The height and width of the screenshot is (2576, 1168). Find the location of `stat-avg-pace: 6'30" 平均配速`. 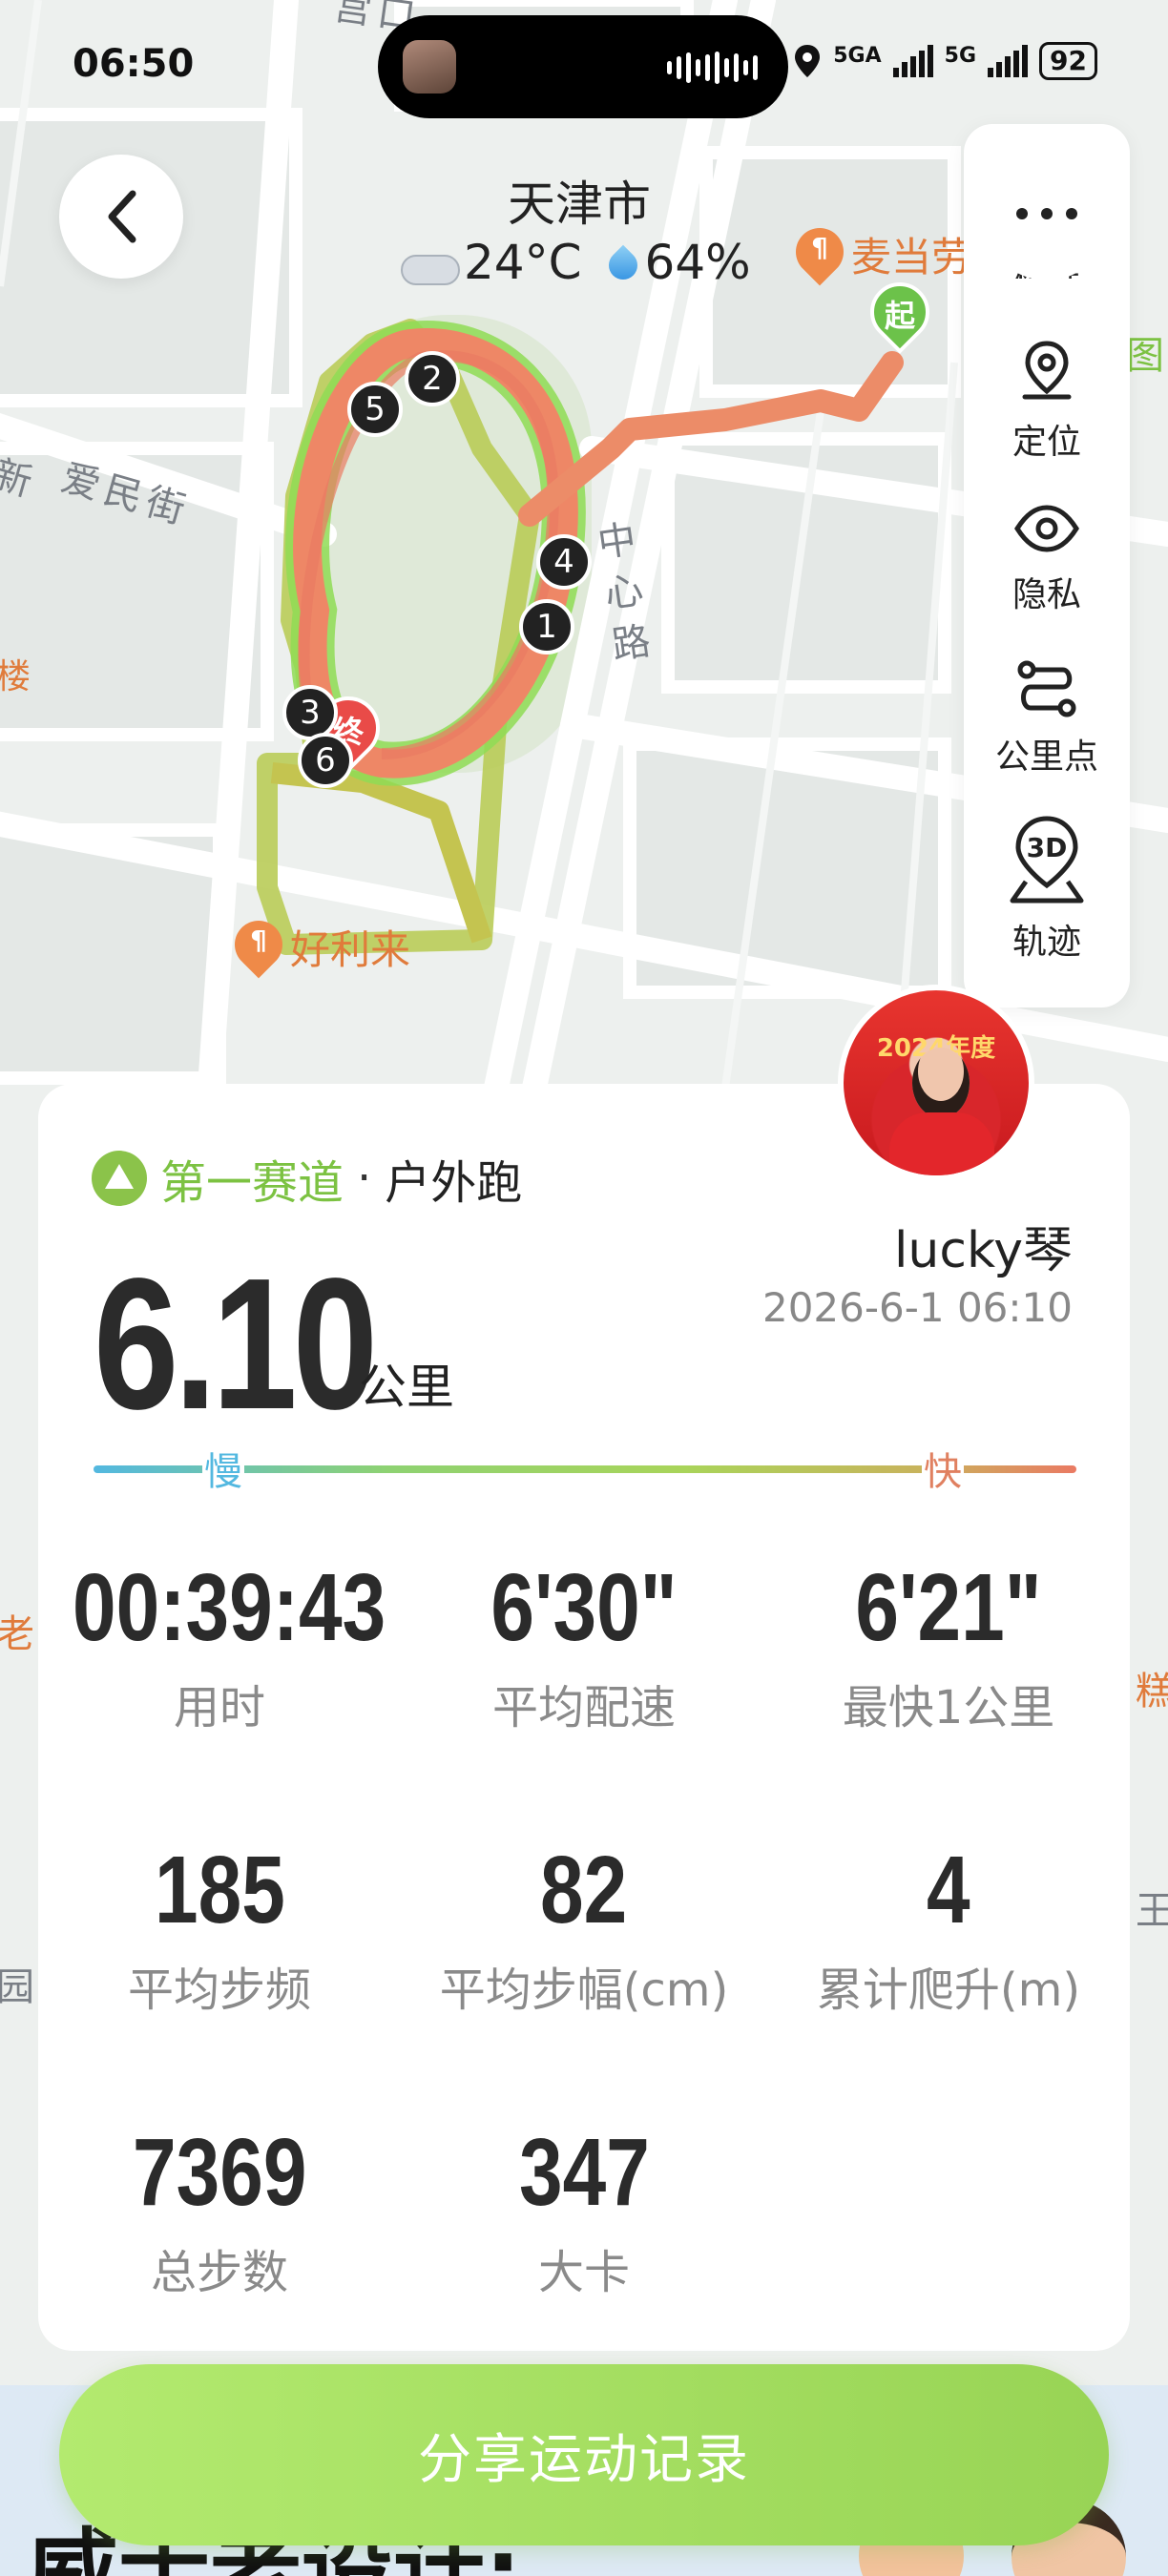

stat-avg-pace: 6'30" 平均配速 is located at coordinates (584, 1645).